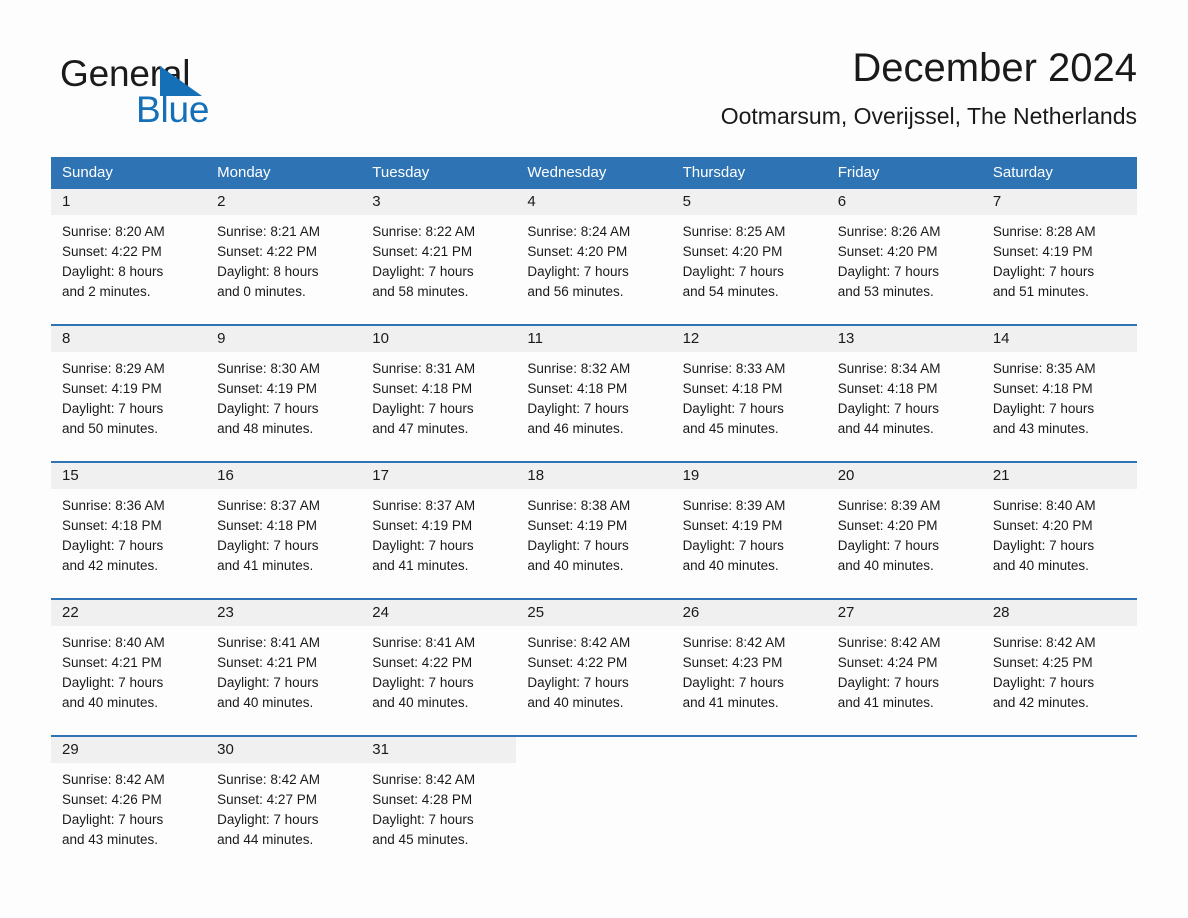  I want to click on sunrise-text: Sunrise: 8:20 AM, so click(113, 231).